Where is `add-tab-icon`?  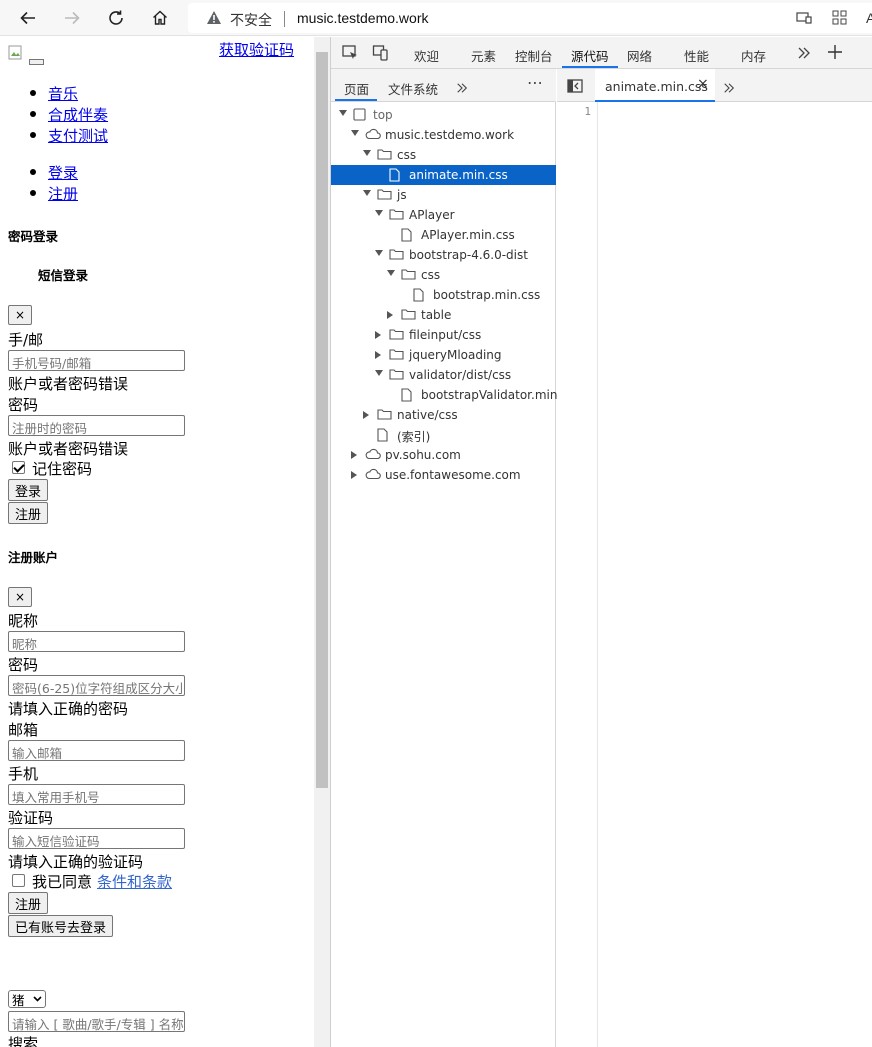 add-tab-icon is located at coordinates (835, 54).